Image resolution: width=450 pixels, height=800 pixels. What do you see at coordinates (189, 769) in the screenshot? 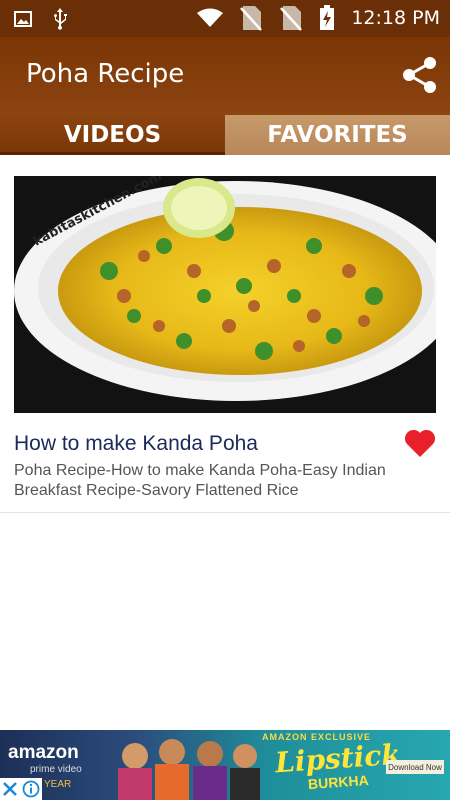
I see `ad-people-image` at bounding box center [189, 769].